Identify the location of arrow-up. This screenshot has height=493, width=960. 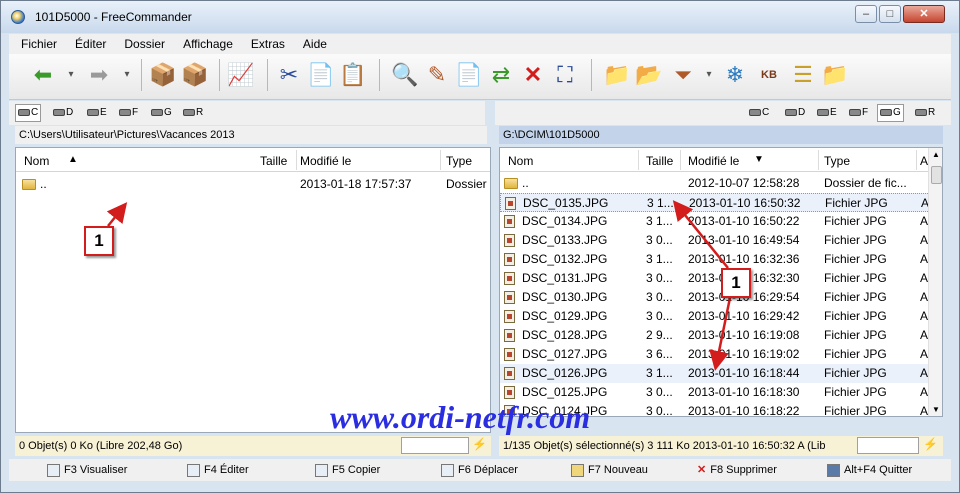
(700, 234).